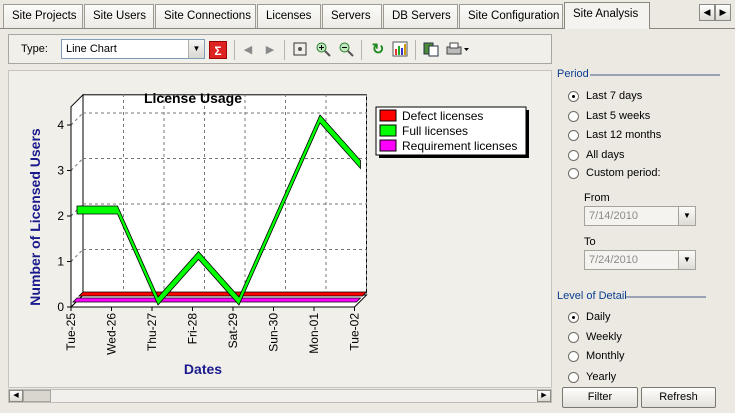 Image resolution: width=735 pixels, height=413 pixels. Describe the element at coordinates (352, 16) in the screenshot. I see `tab-servers: Servers` at that location.